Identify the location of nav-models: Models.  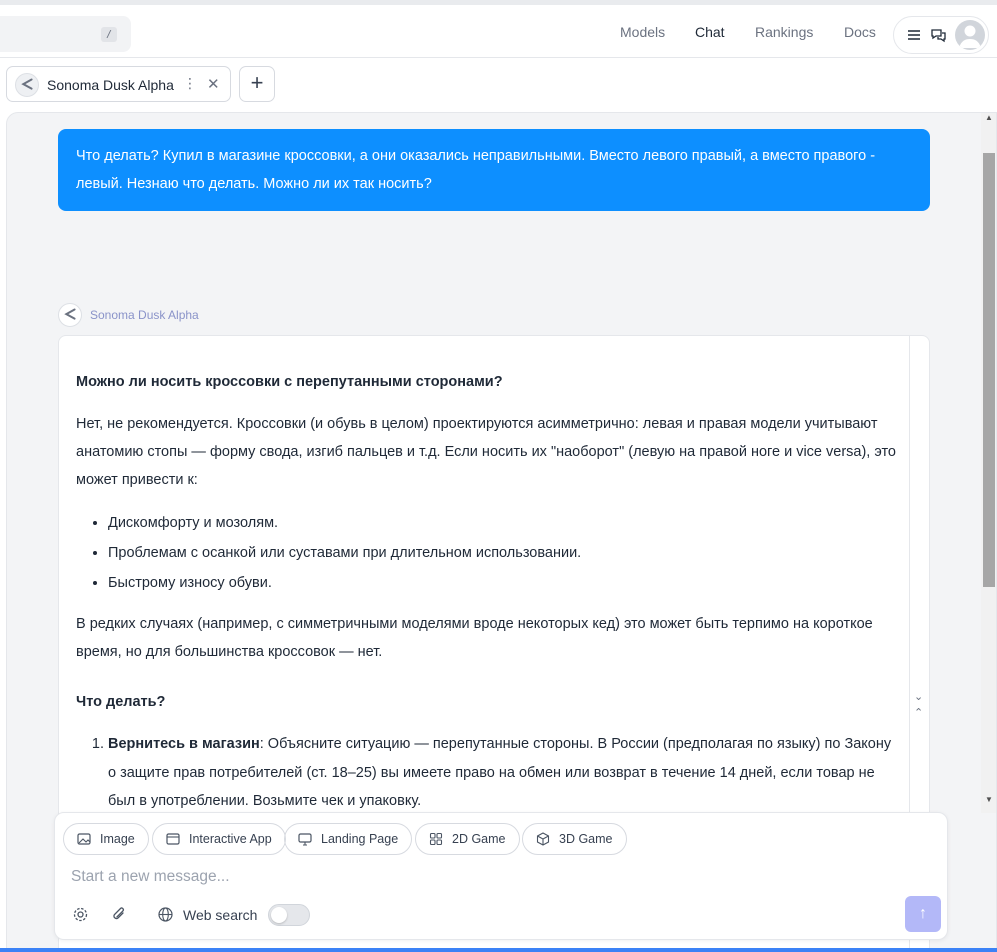
(642, 32).